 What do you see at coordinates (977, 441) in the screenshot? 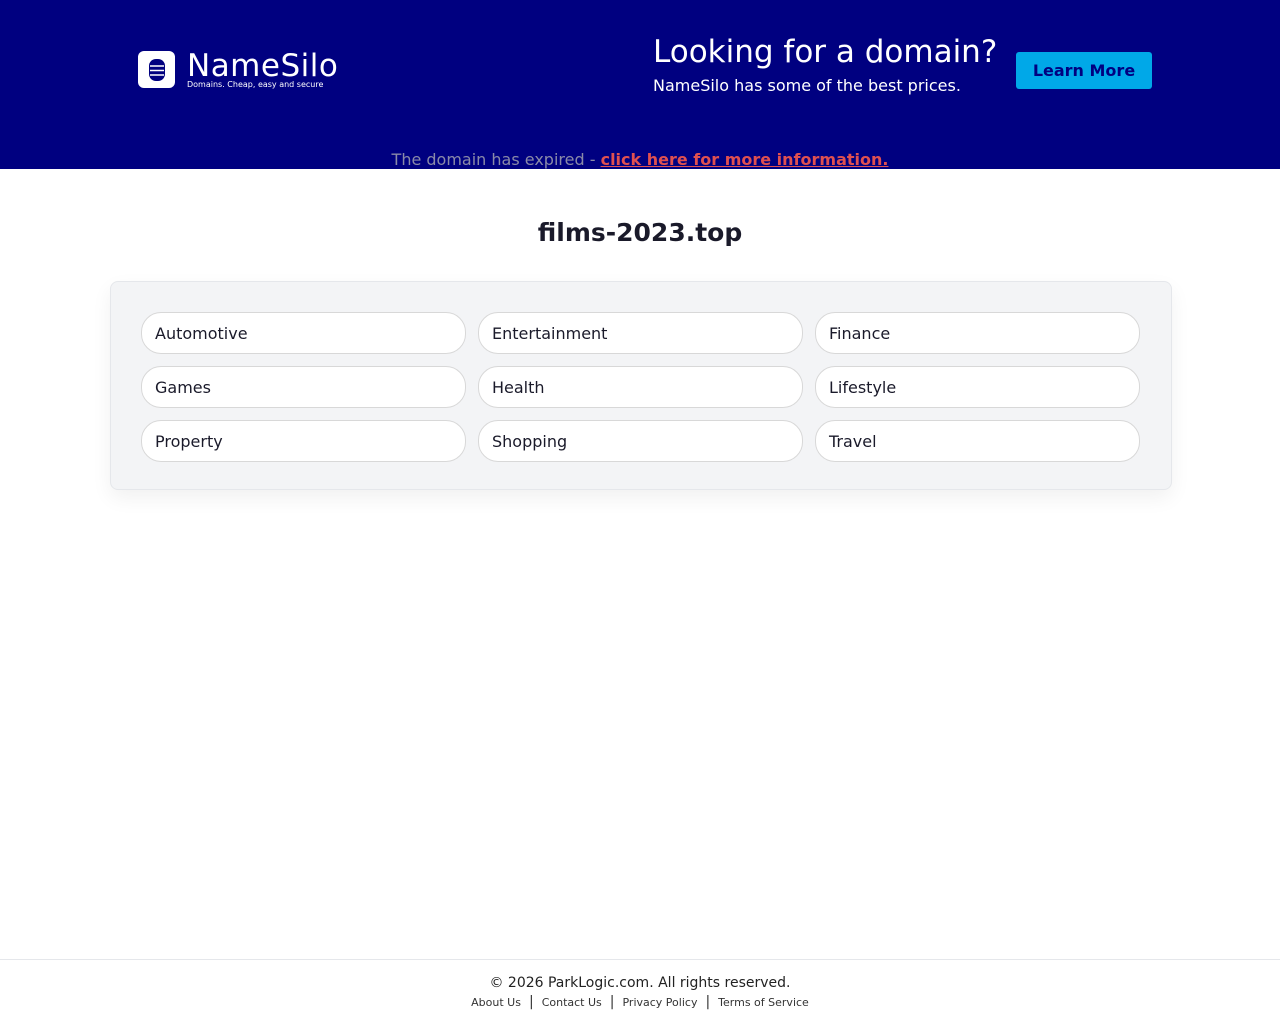
I see `category-travel: Travel` at bounding box center [977, 441].